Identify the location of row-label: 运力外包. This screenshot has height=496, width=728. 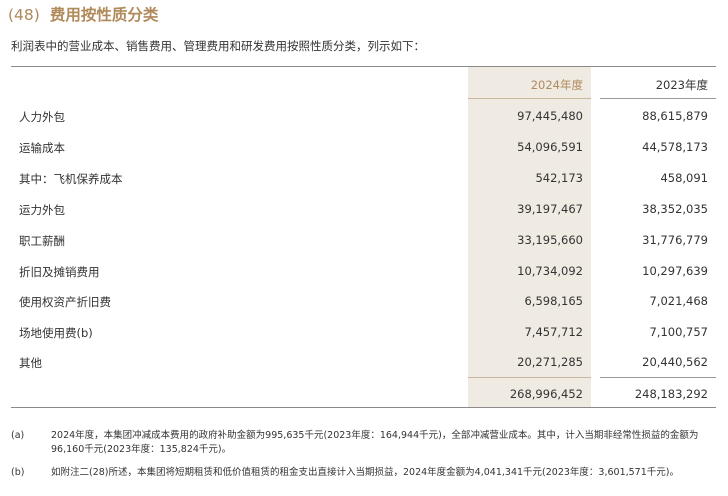
(42, 210).